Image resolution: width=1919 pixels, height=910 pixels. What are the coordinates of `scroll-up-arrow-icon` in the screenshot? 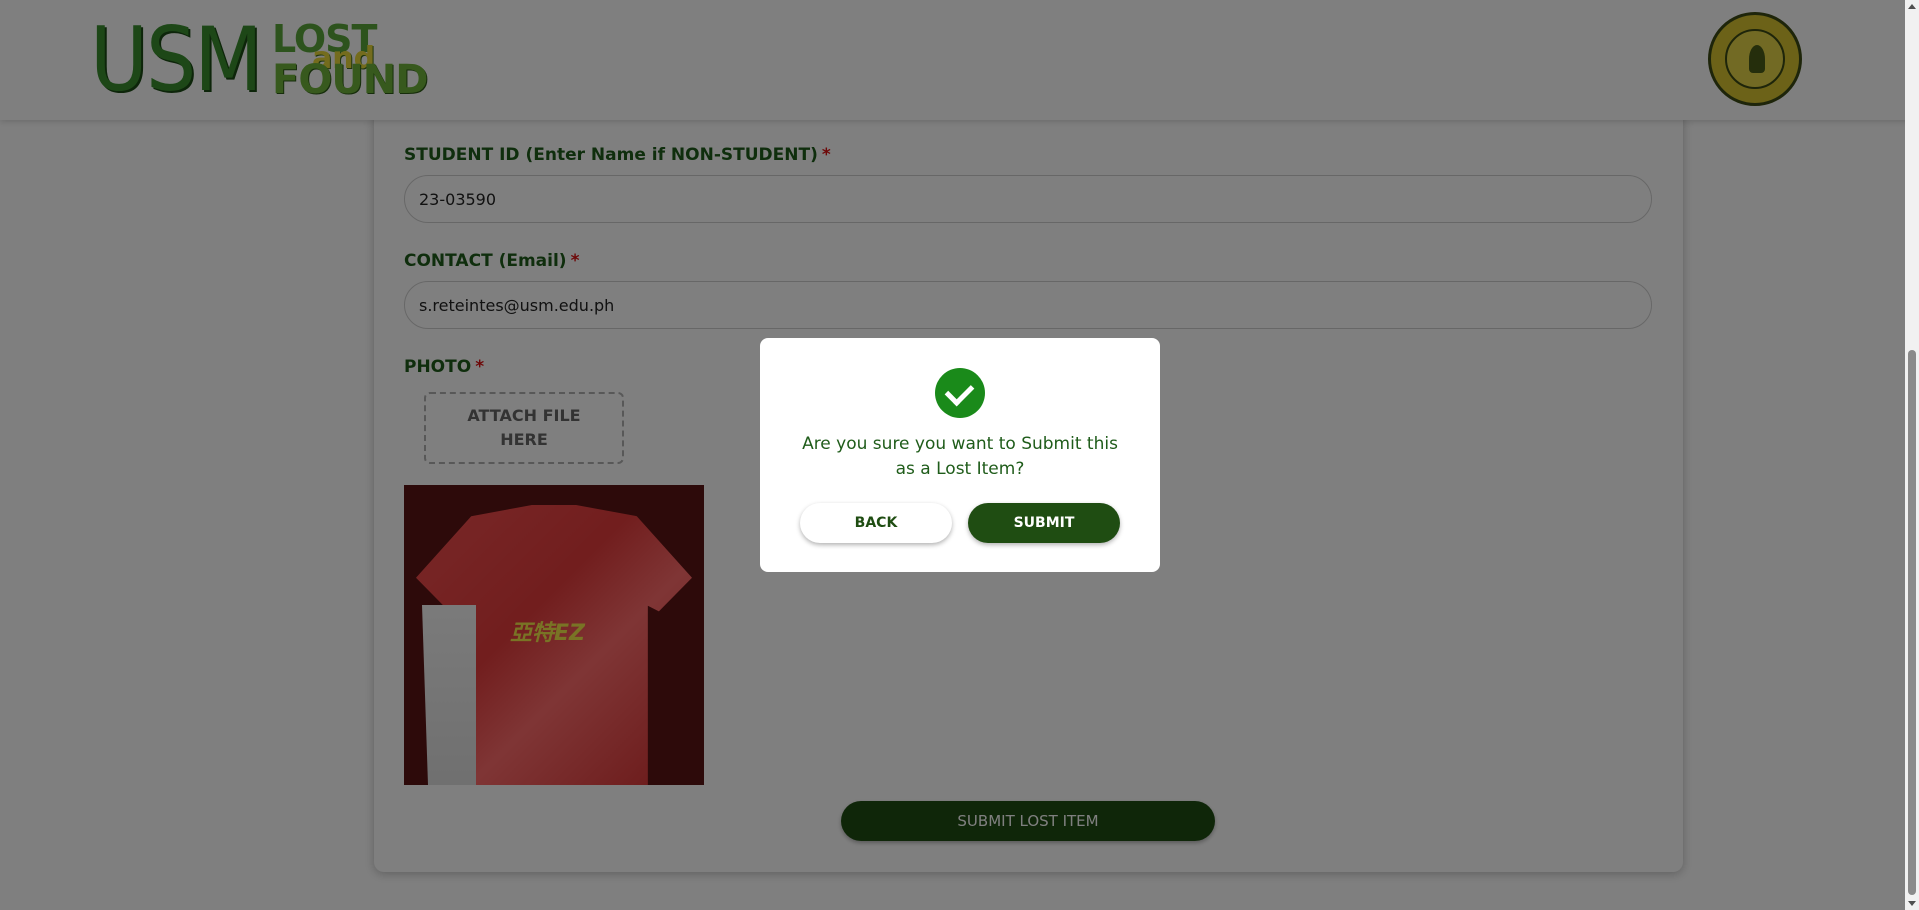 It's located at (1912, 6).